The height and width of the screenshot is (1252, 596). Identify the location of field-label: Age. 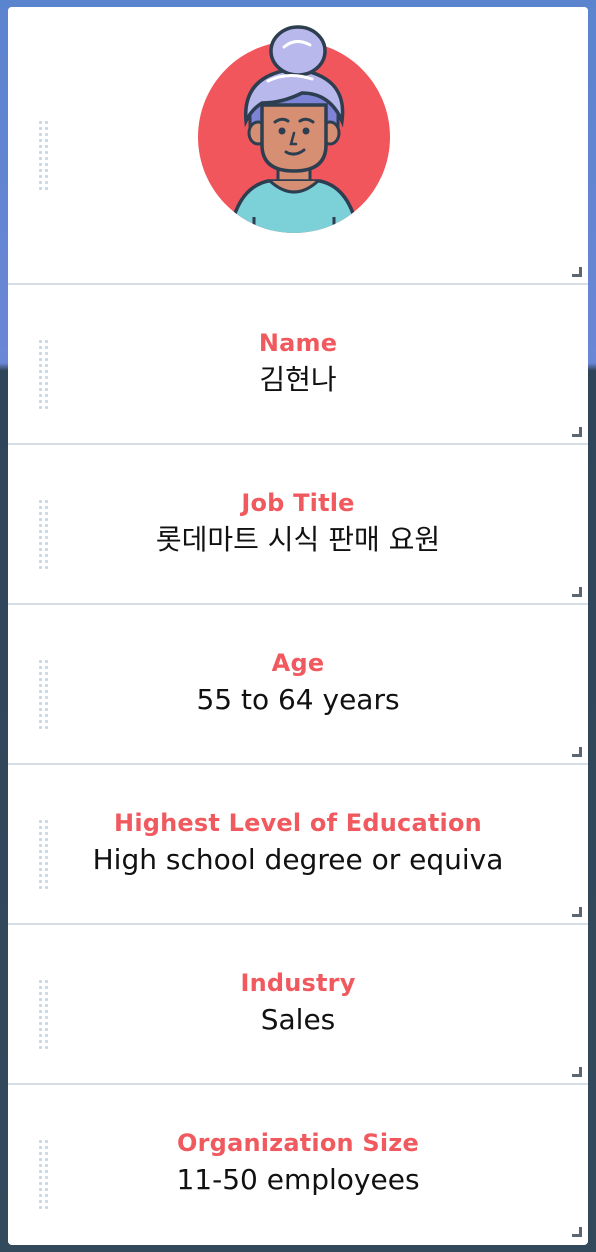
(298, 663).